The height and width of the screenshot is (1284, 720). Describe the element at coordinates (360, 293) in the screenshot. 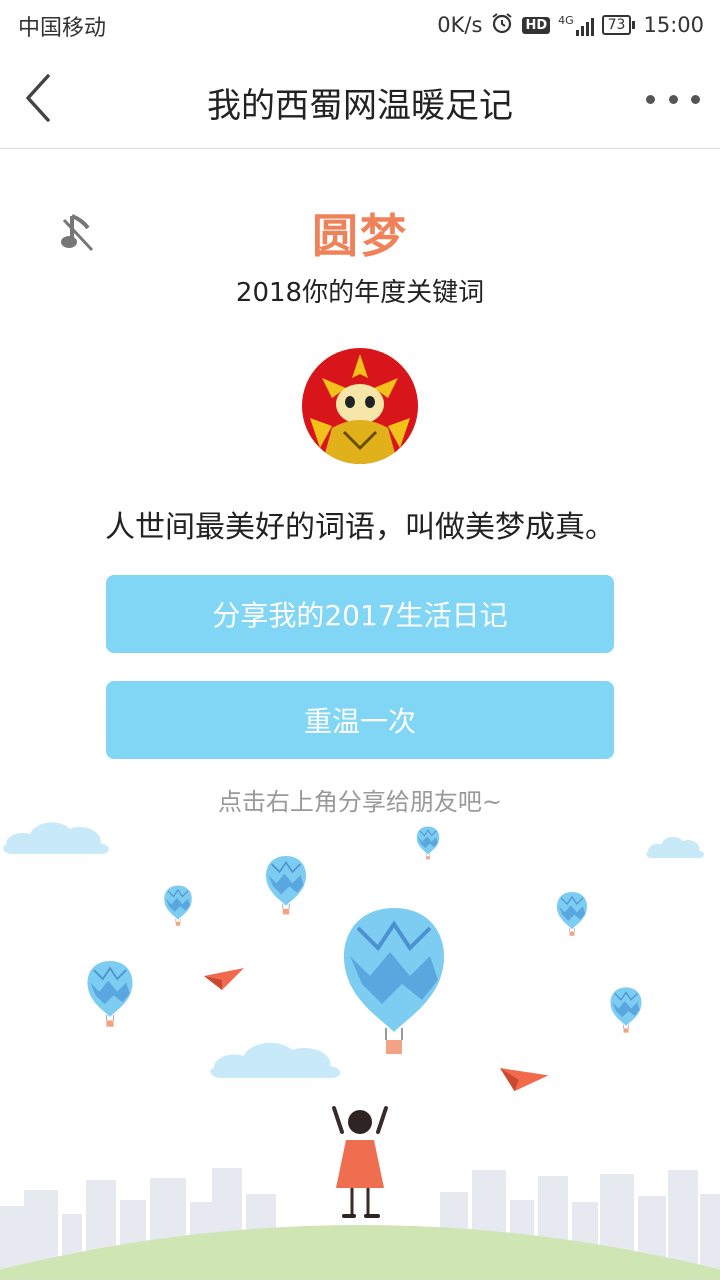

I see `keyword-subtitle: 2018你的年度关键词` at that location.